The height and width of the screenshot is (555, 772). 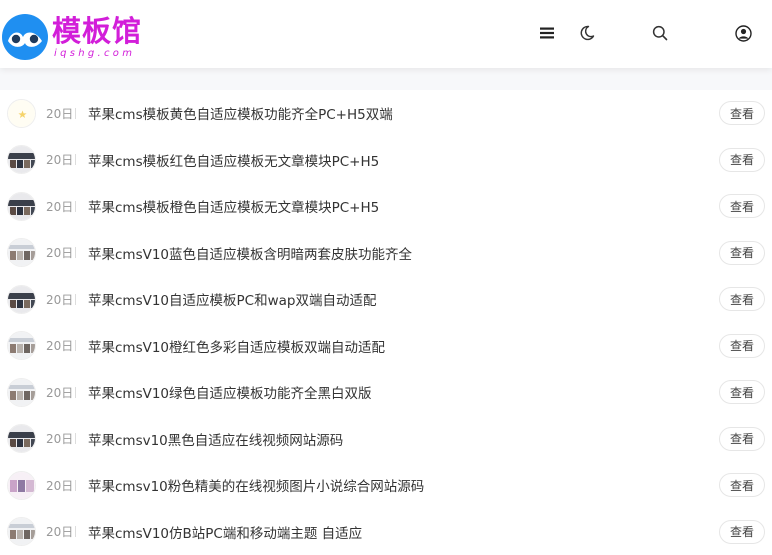 I want to click on search-icon, so click(x=660, y=33).